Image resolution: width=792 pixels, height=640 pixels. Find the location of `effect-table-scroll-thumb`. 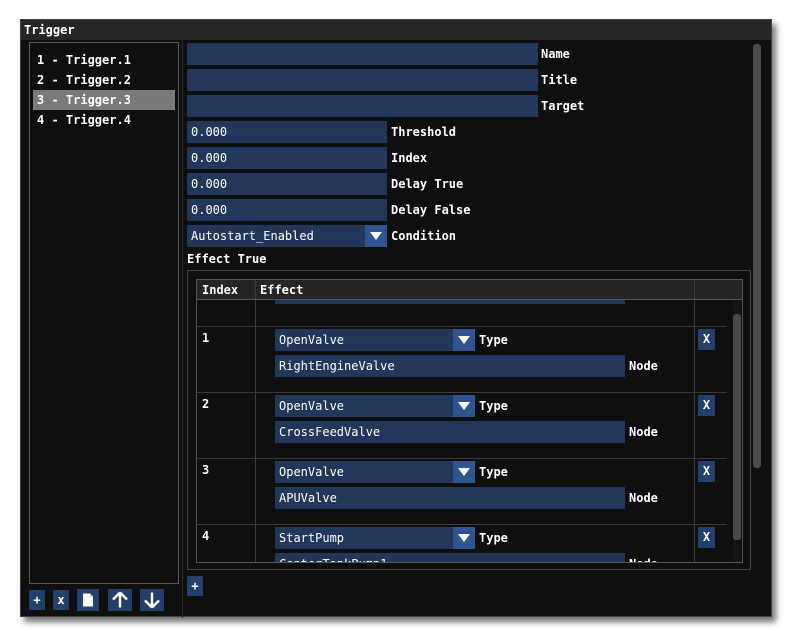

effect-table-scroll-thumb is located at coordinates (737, 427).